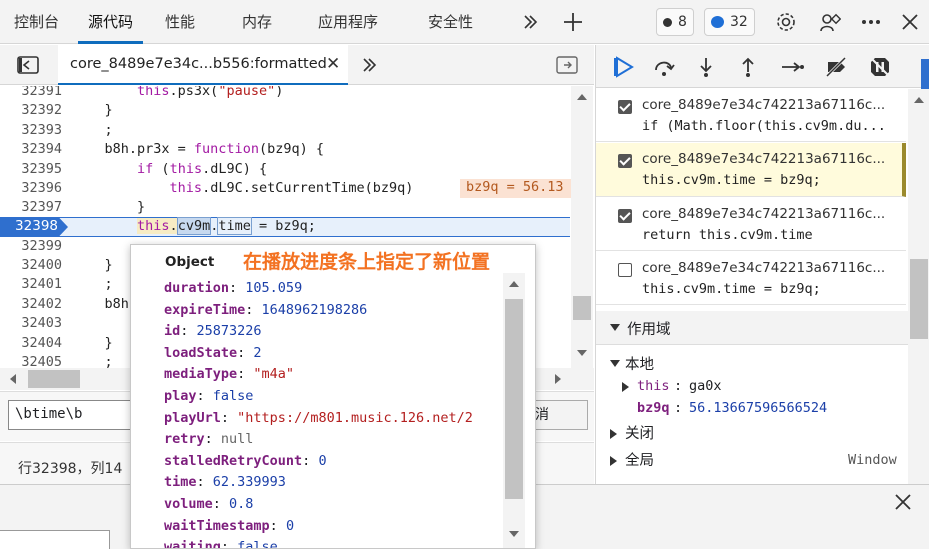  I want to click on tab-sources: 源代码, so click(111, 22).